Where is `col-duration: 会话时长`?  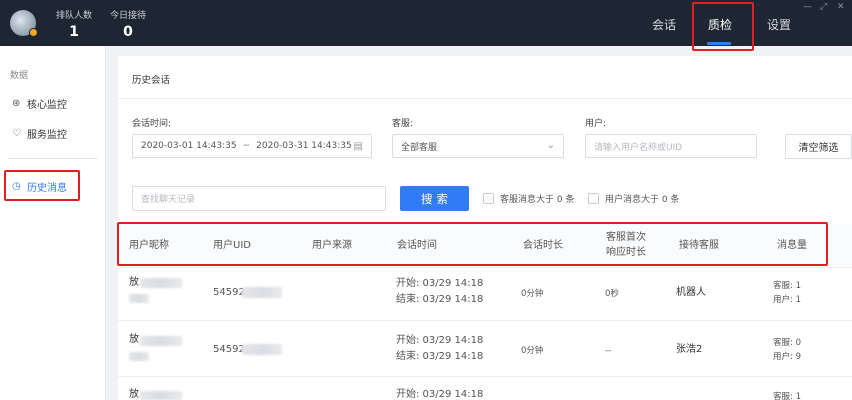 col-duration: 会话时长 is located at coordinates (543, 245).